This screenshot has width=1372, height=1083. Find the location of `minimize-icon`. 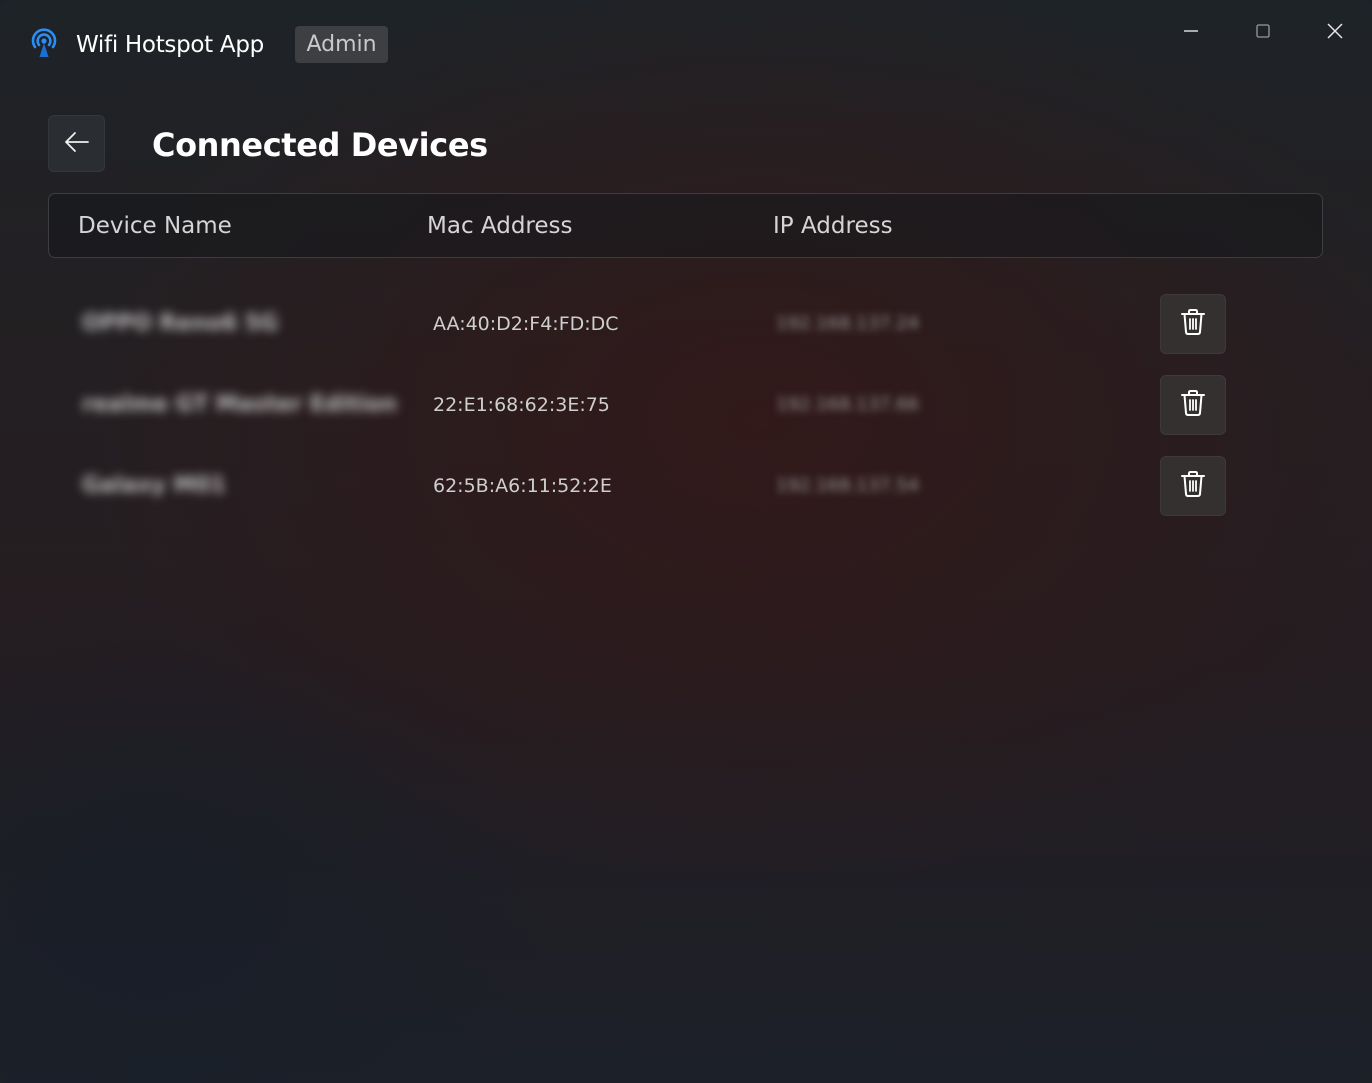

minimize-icon is located at coordinates (1191, 33).